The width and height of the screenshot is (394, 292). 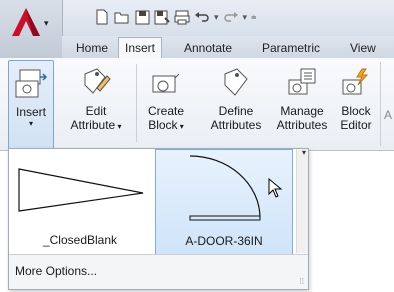 What do you see at coordinates (236, 111) in the screenshot?
I see `define-attributes-label-1: Define` at bounding box center [236, 111].